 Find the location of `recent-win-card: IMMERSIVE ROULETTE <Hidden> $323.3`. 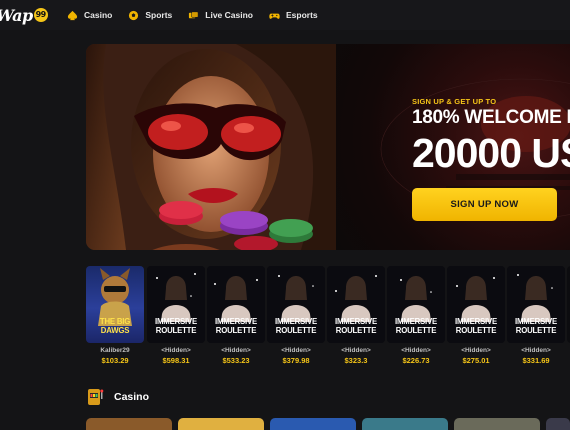

recent-win-card: IMMERSIVE ROULETTE <Hidden> $323.3 is located at coordinates (356, 315).